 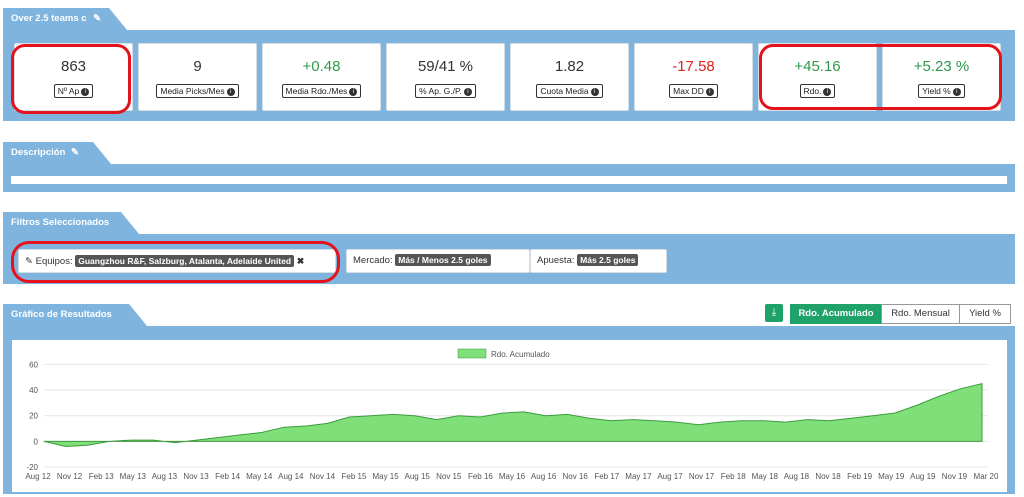 What do you see at coordinates (38, 152) in the screenshot?
I see `description-title: Descripción` at bounding box center [38, 152].